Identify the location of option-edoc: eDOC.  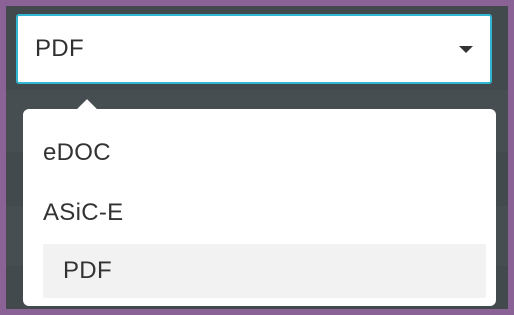
(264, 153).